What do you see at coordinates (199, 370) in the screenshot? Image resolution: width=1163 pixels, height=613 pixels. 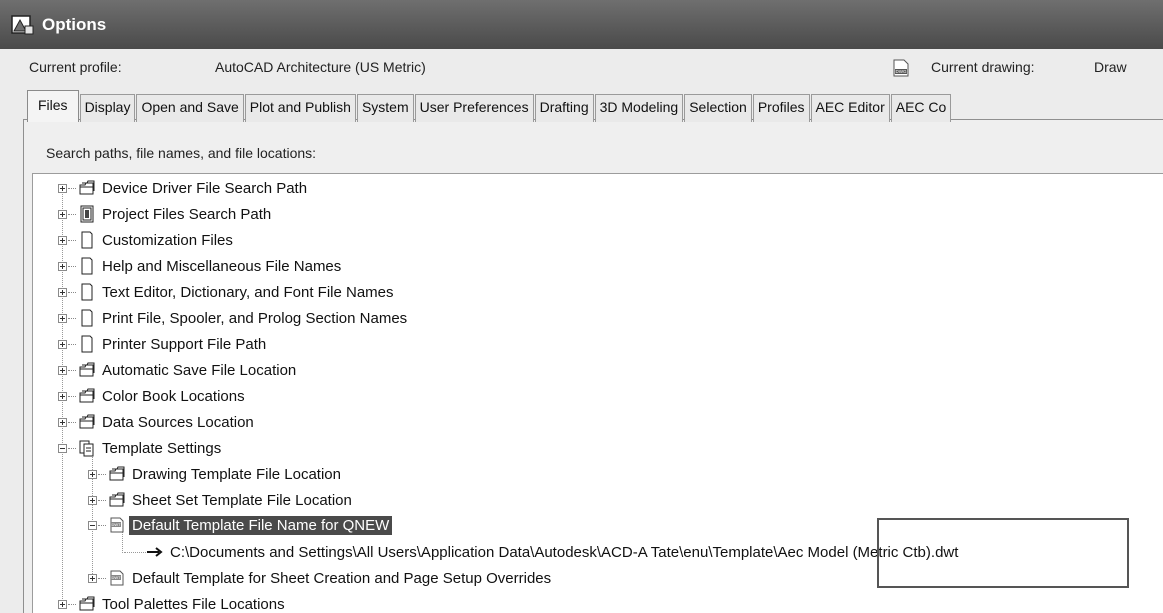 I see `tree-node-label: Automatic Save File Location` at bounding box center [199, 370].